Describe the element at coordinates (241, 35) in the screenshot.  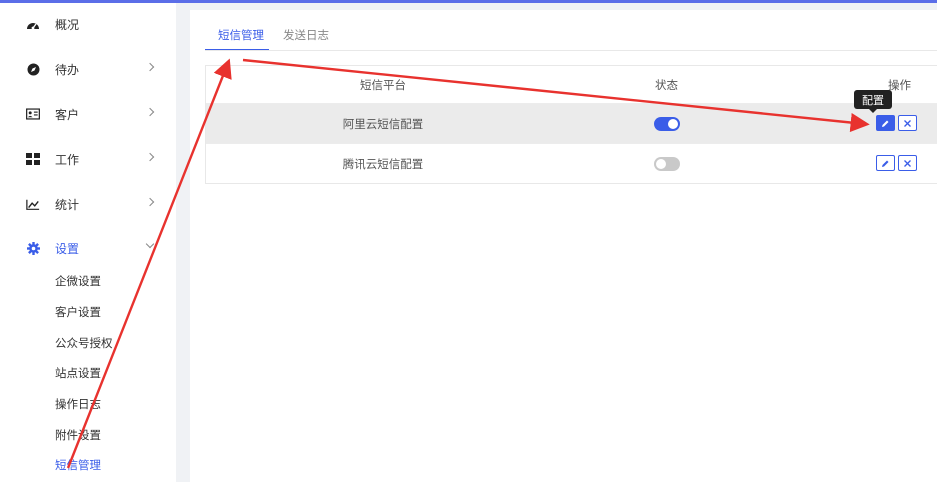
I see `tab-sms-management: 短信管理` at that location.